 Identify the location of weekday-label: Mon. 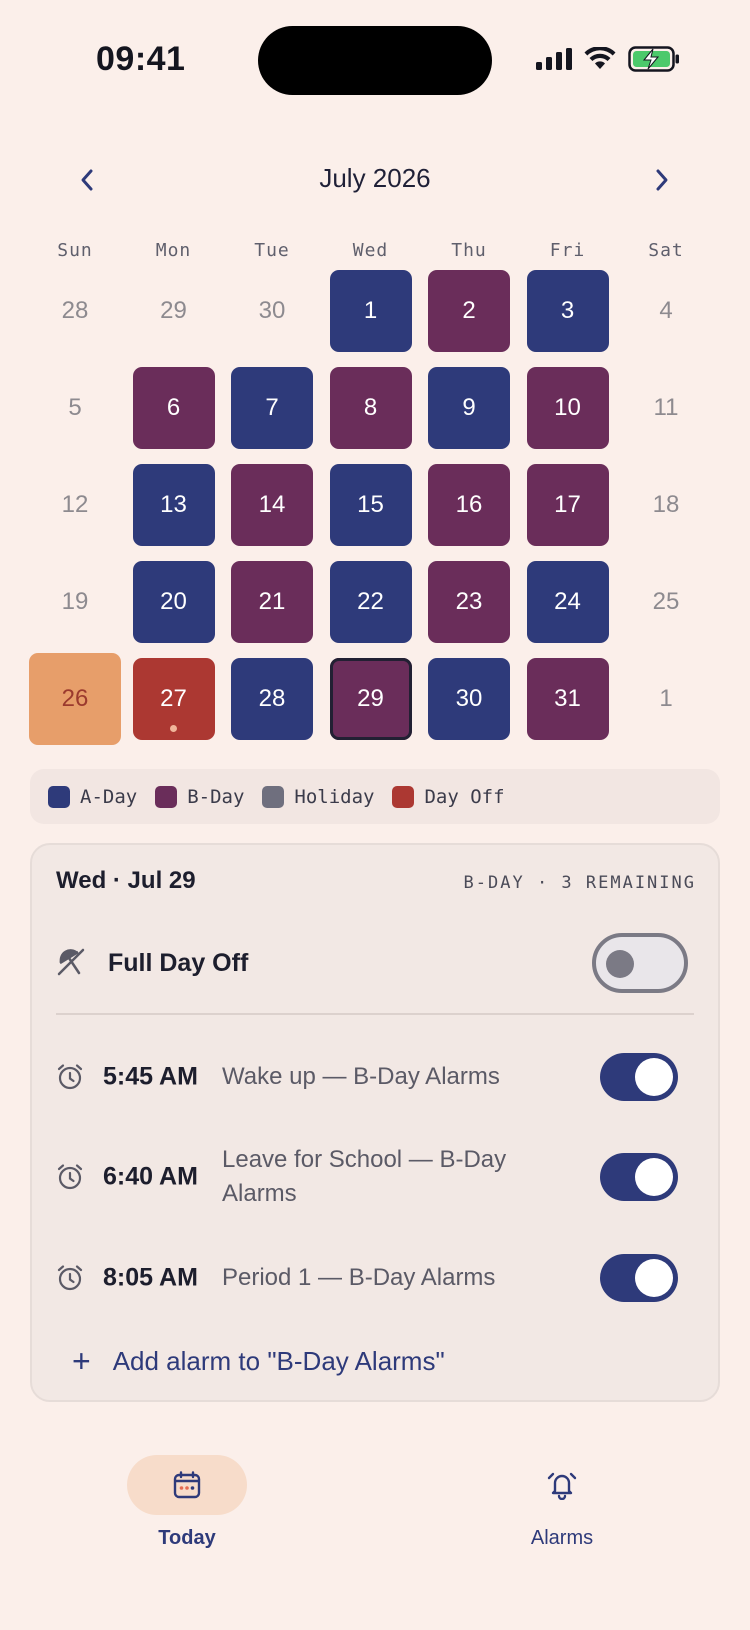
(173, 250).